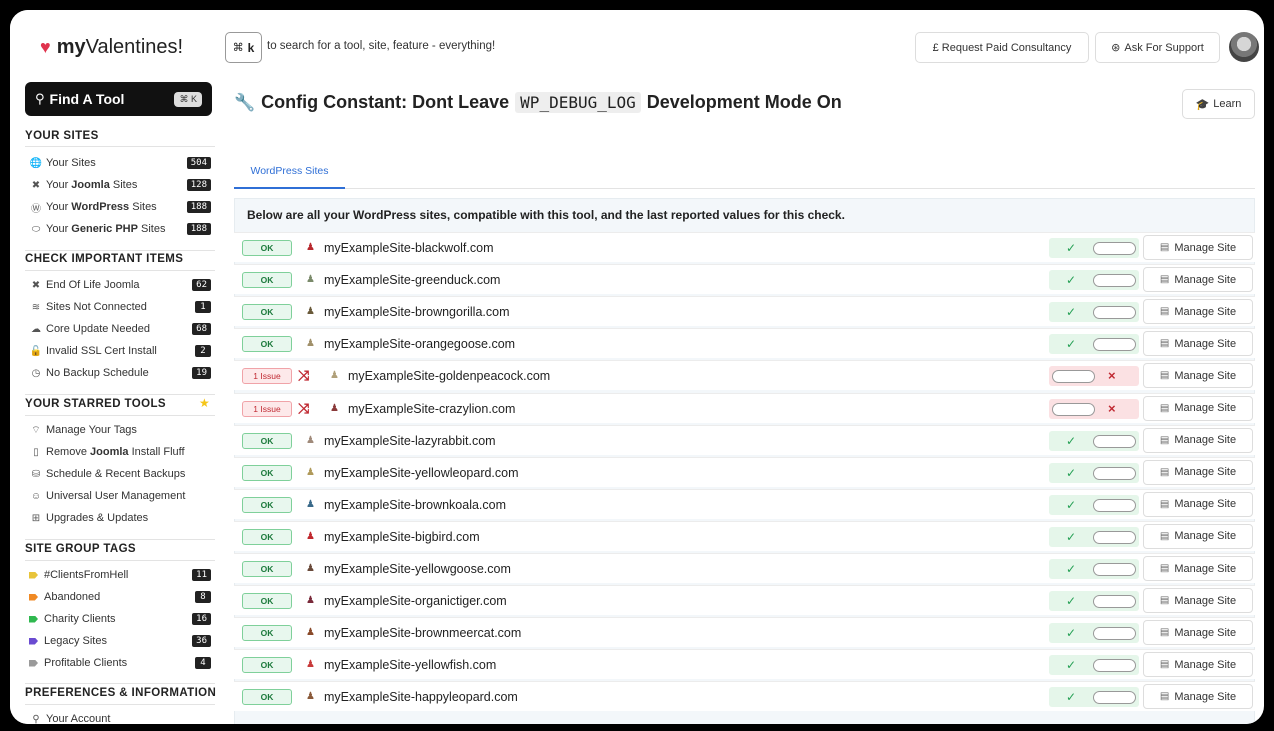  What do you see at coordinates (120, 575) in the screenshot?
I see `sidebar-item: #ClientsFromHell 11` at bounding box center [120, 575].